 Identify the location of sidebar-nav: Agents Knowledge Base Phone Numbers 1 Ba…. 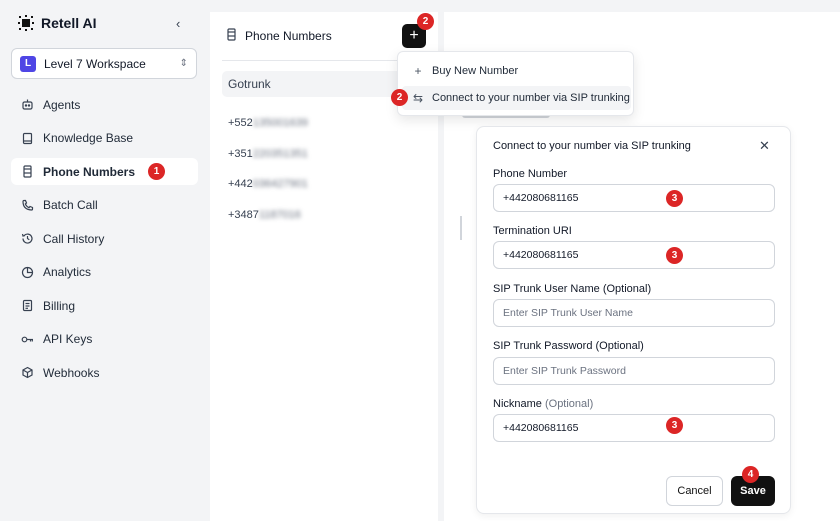
(104, 242).